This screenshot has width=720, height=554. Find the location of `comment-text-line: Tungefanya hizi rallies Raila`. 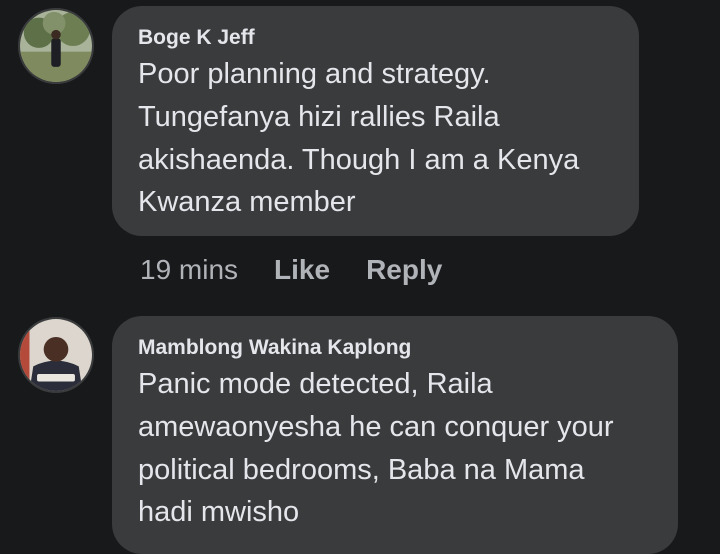

comment-text-line: Tungefanya hizi rallies Raila is located at coordinates (319, 117).